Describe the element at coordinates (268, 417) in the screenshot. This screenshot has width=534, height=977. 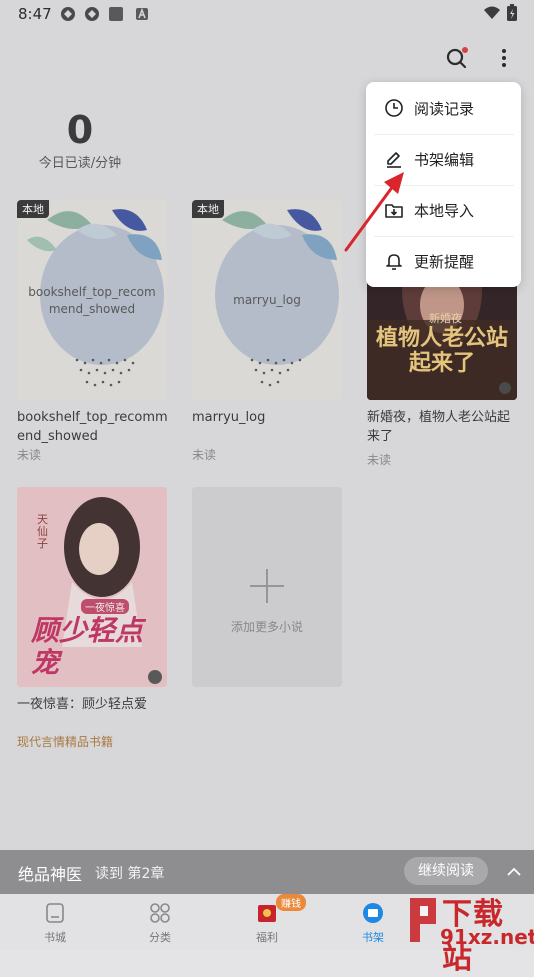
I see `book-title: marryu_log` at that location.